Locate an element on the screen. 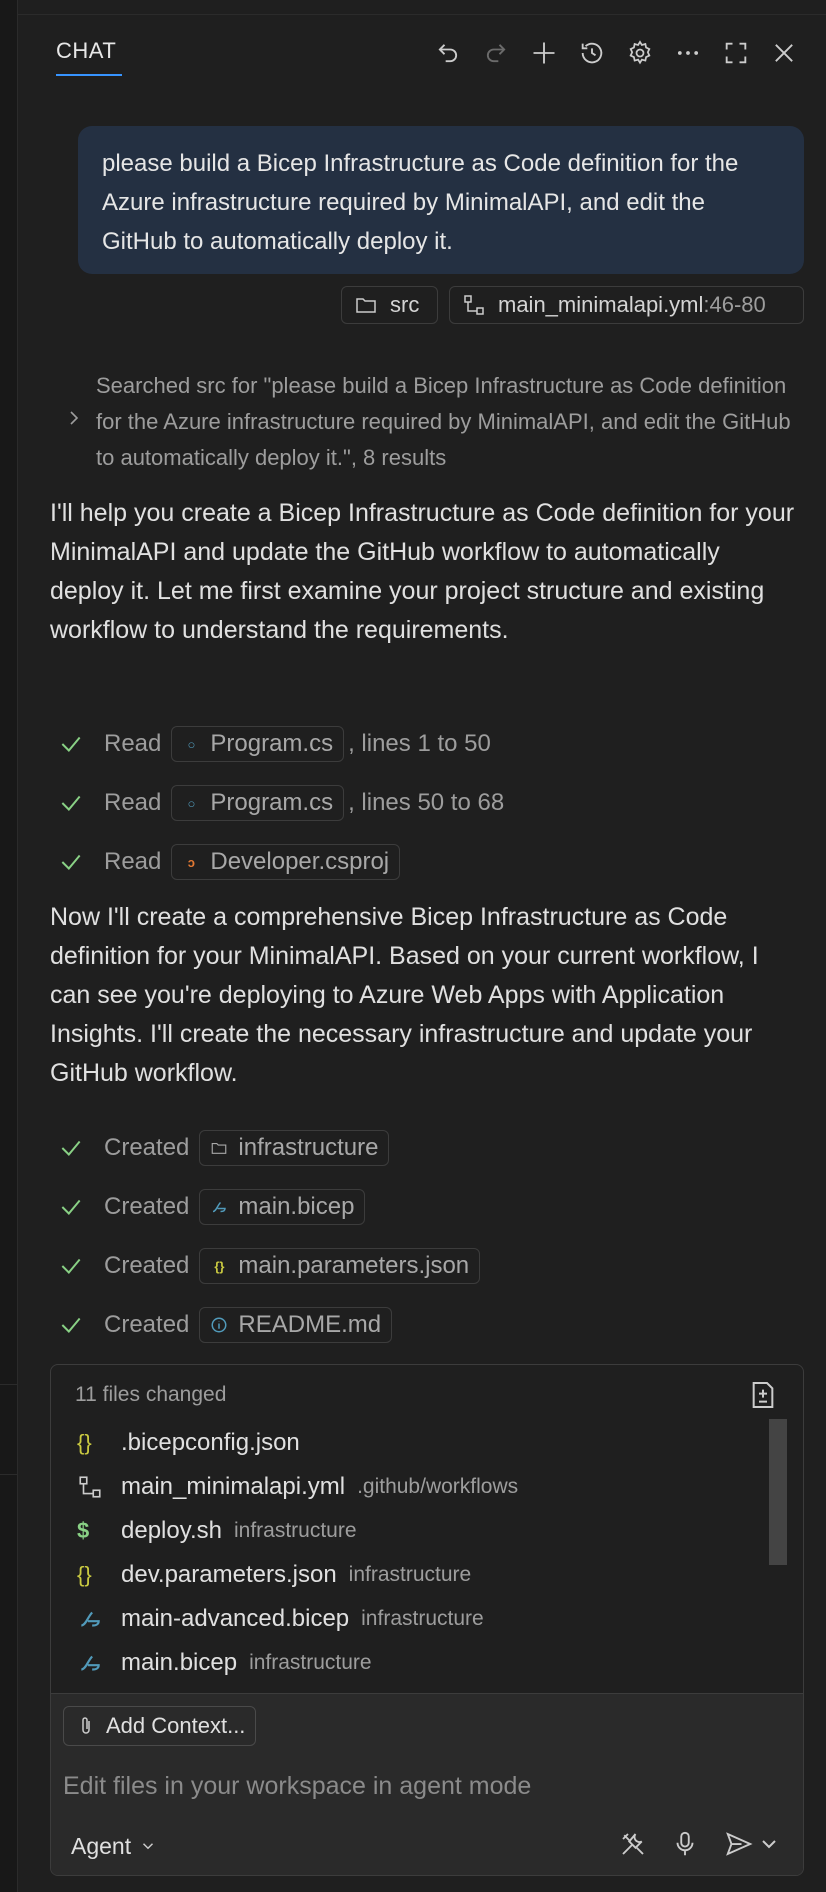  files-changed-title: 11 files changed is located at coordinates (151, 1394).